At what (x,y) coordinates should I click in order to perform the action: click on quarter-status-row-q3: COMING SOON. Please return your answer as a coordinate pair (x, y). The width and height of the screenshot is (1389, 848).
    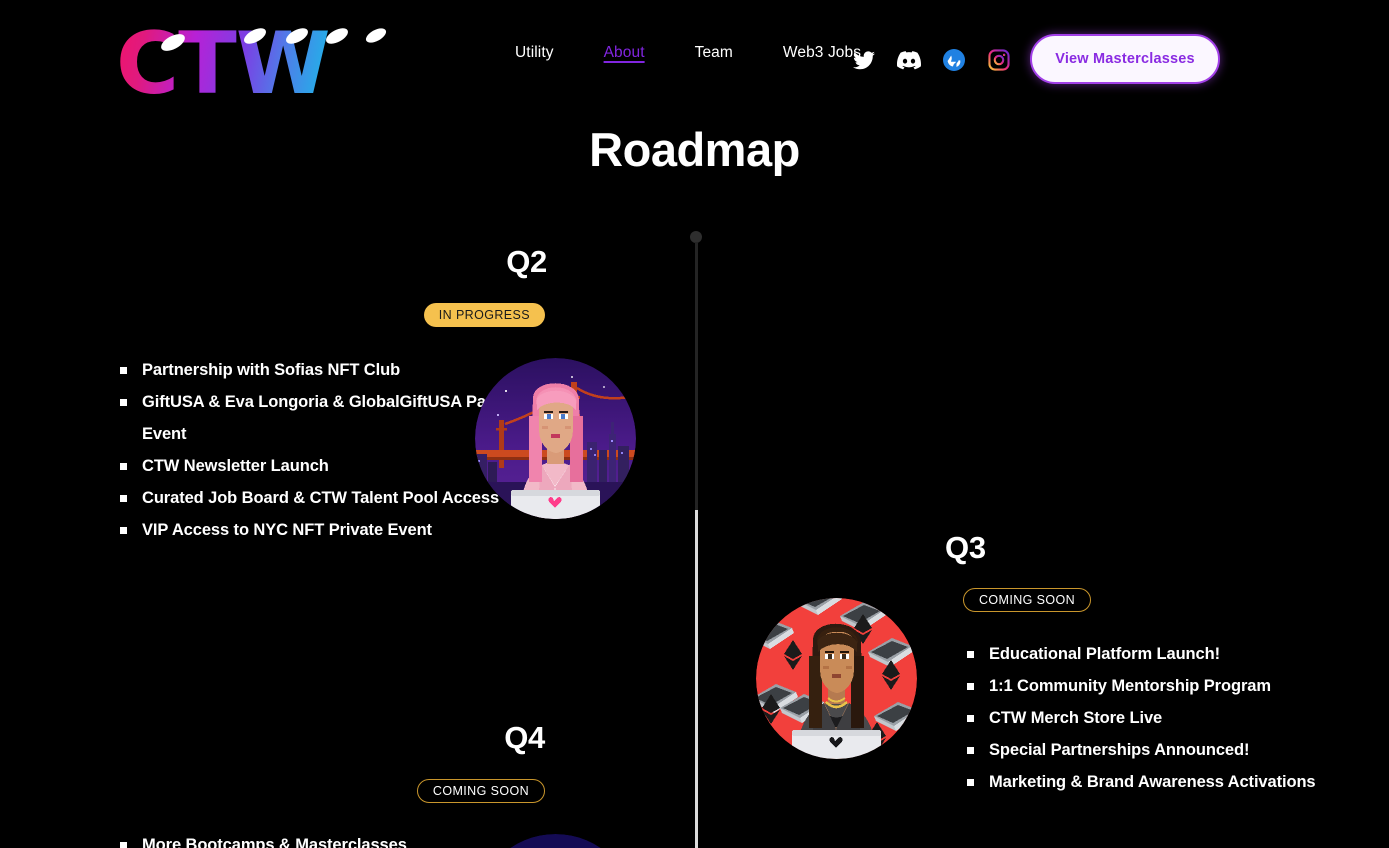
    Looking at the image, I should click on (1145, 600).